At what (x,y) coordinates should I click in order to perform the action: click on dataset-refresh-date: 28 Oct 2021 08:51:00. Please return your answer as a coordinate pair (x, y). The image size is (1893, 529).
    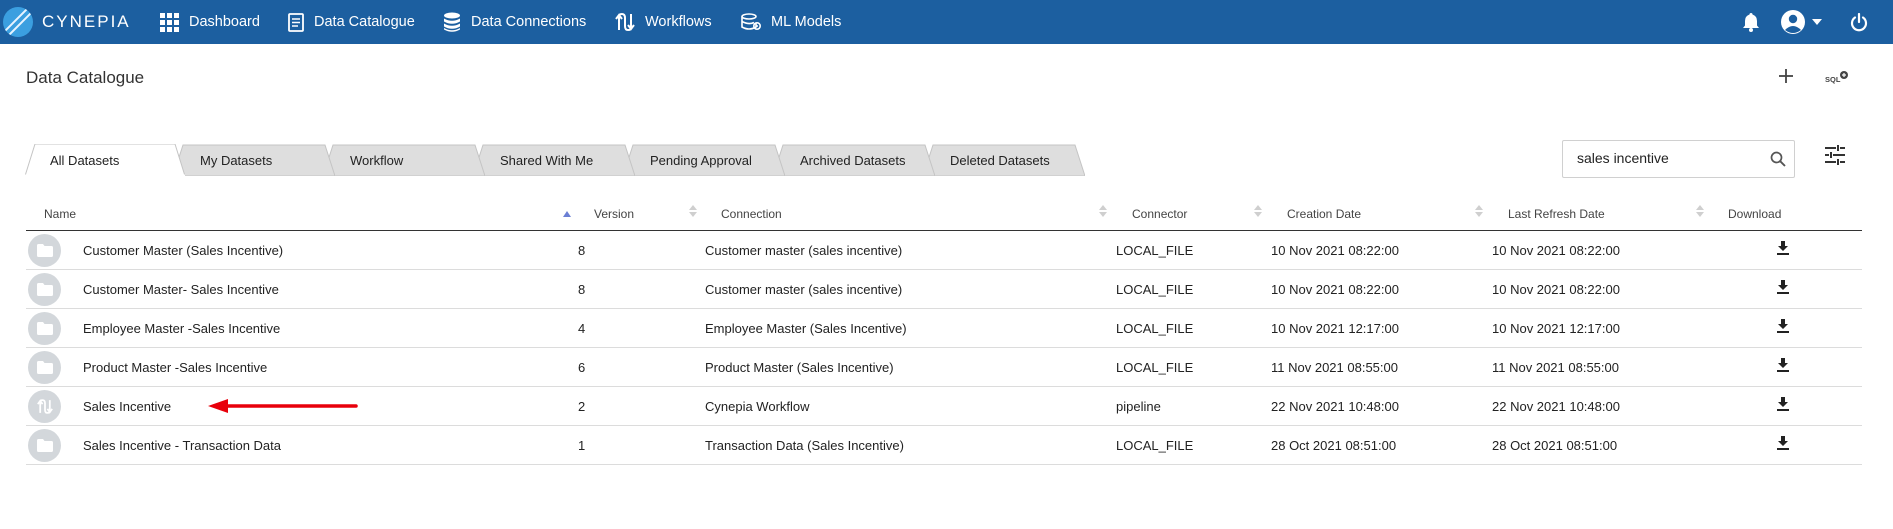
    Looking at the image, I should click on (1555, 445).